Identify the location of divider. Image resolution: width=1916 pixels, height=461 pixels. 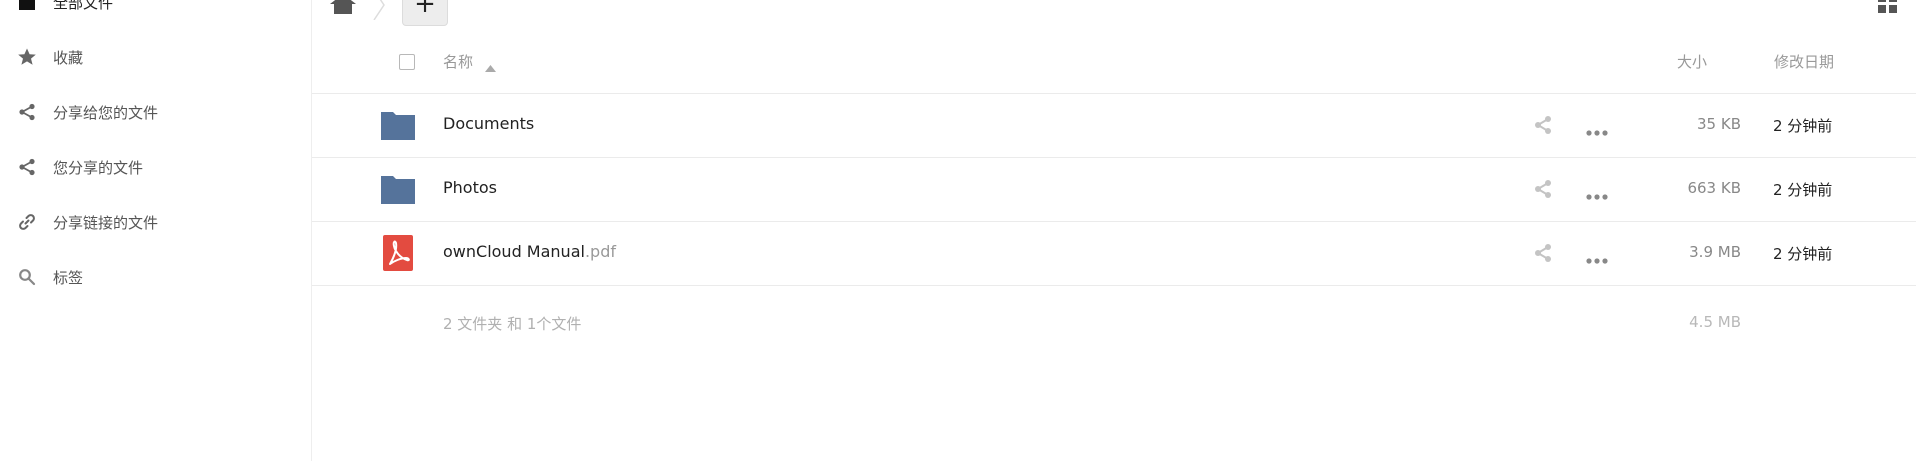
(1114, 285).